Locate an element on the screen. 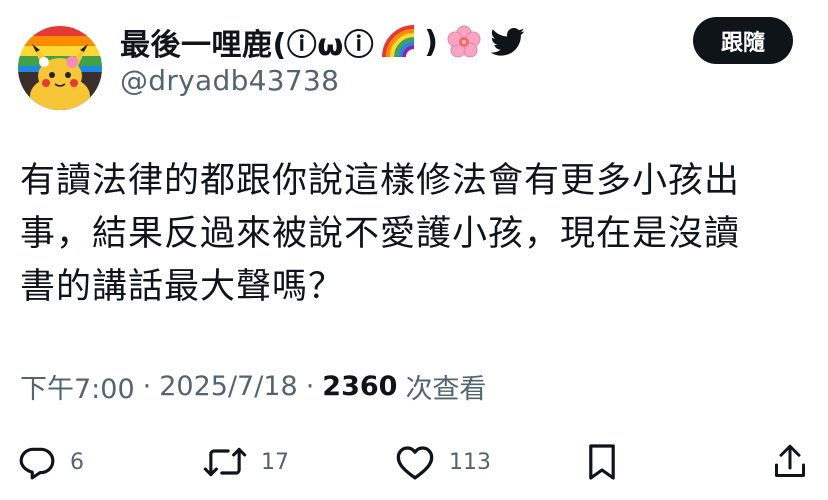 The height and width of the screenshot is (500, 828). twitter-bird-icon is located at coordinates (507, 42).